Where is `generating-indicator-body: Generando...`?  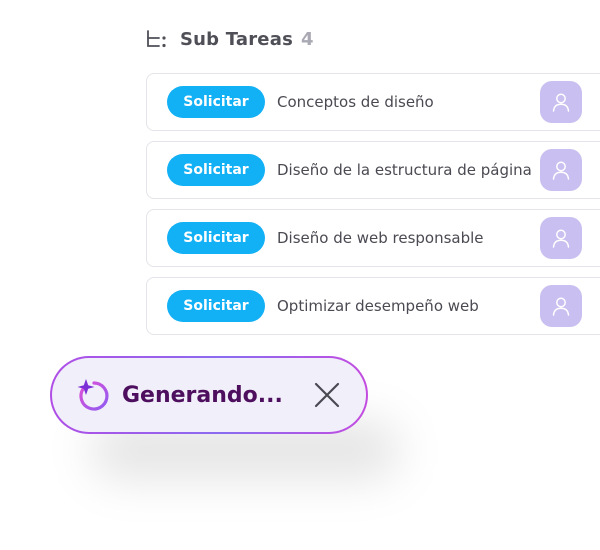
generating-indicator-body: Generando... is located at coordinates (209, 395).